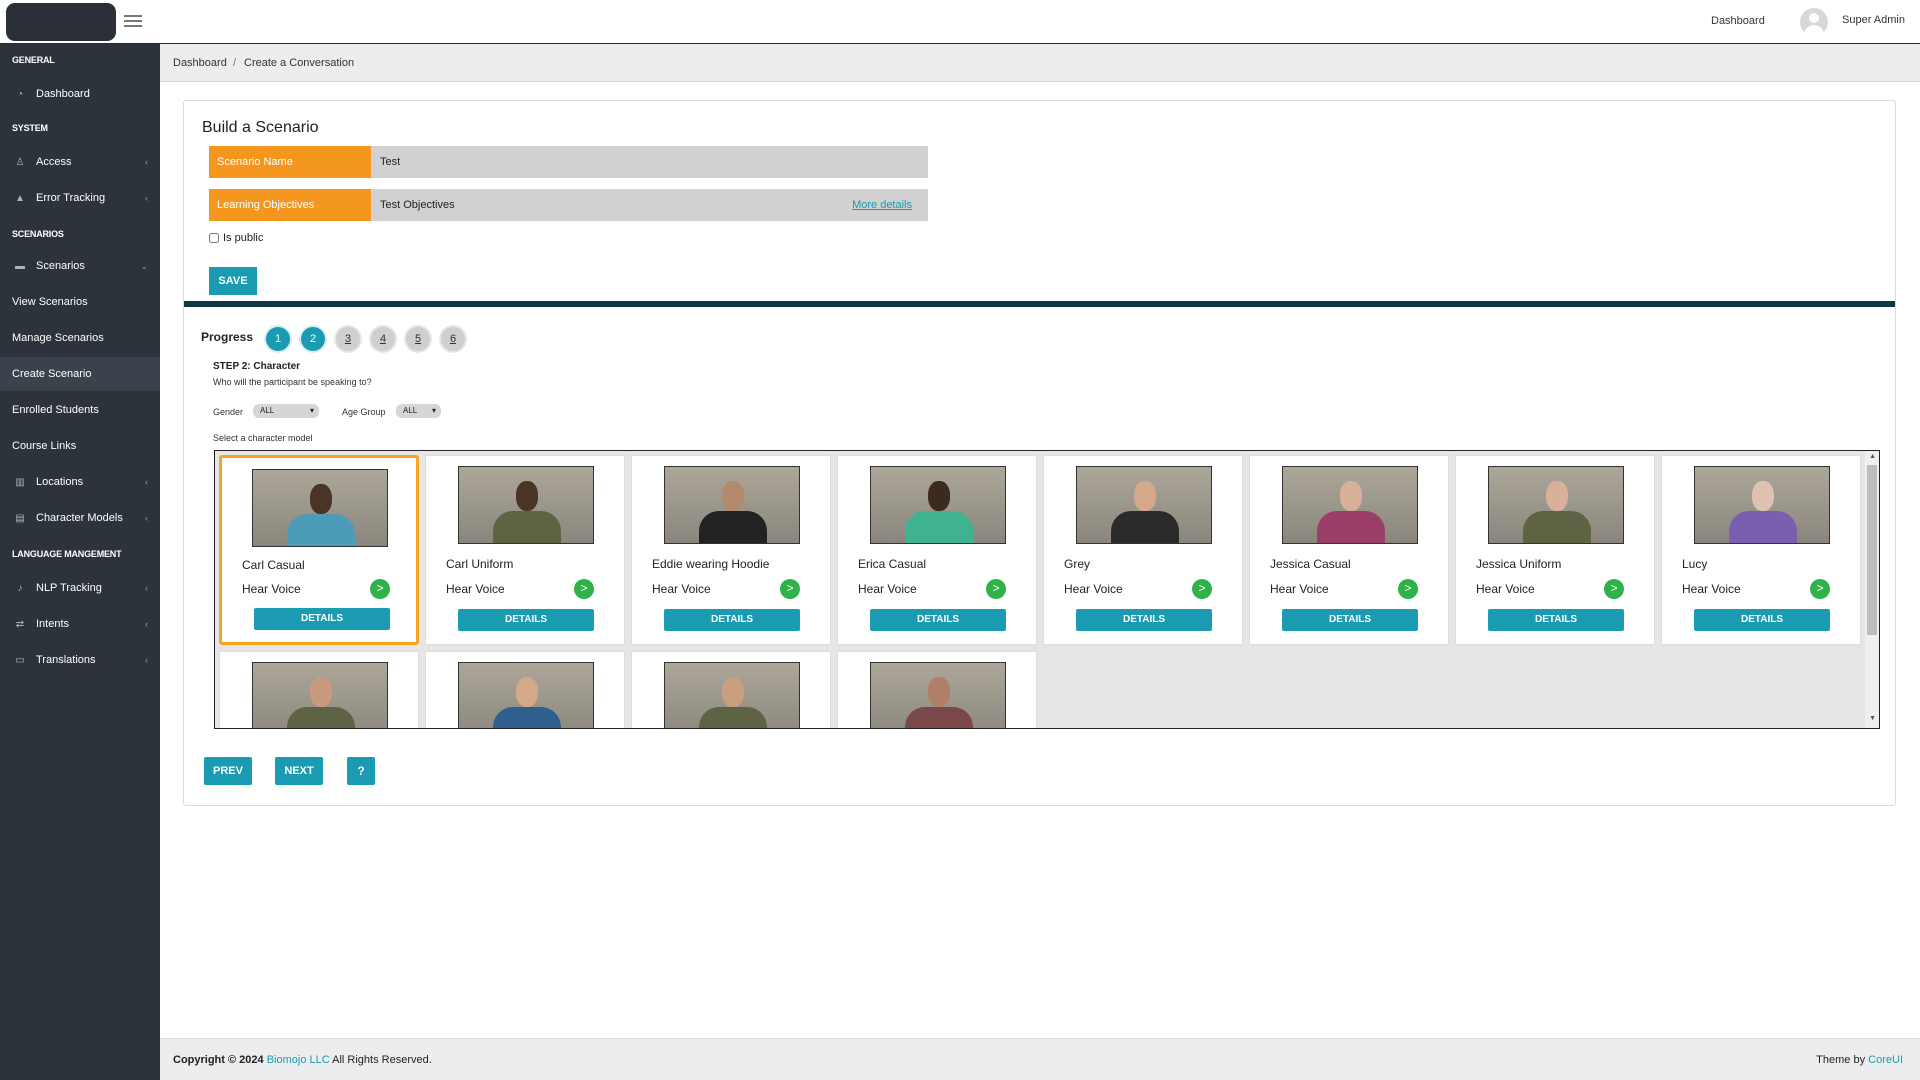  Describe the element at coordinates (20, 198) in the screenshot. I see `warning-icon: ▲` at that location.